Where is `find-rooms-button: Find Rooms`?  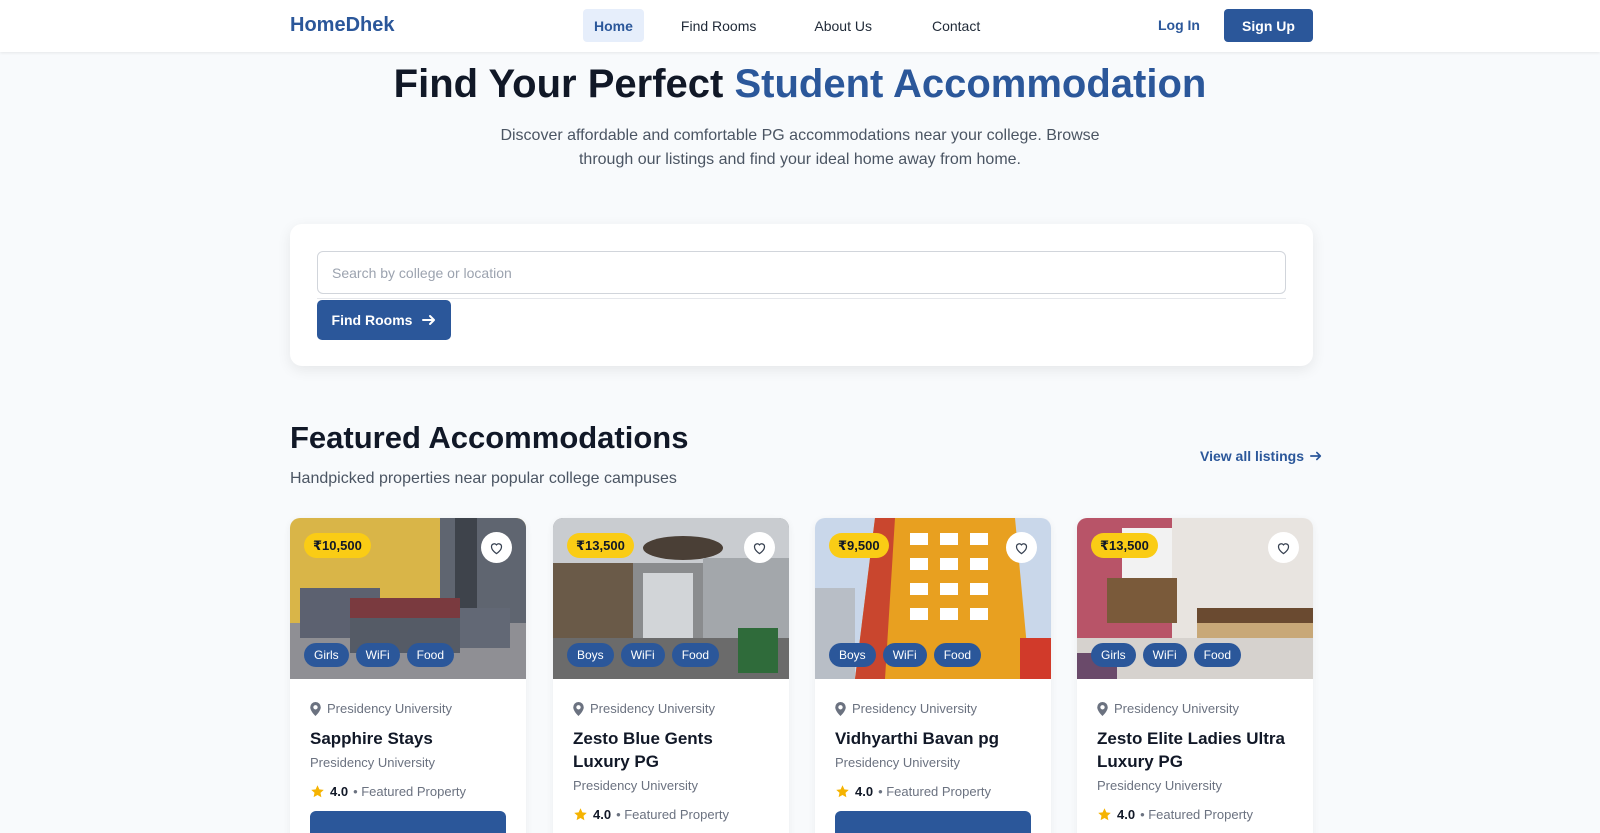 find-rooms-button: Find Rooms is located at coordinates (384, 320).